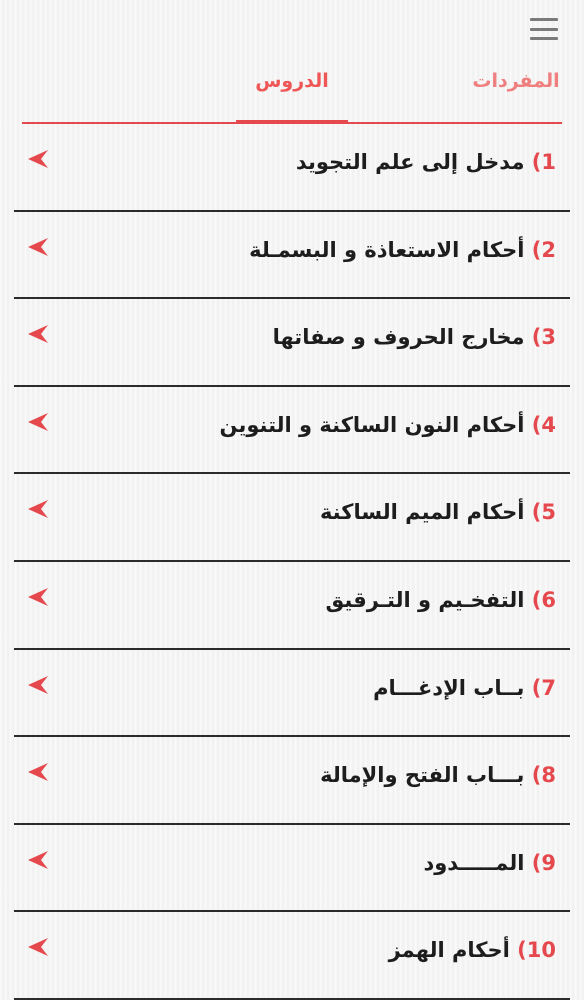  Describe the element at coordinates (449, 950) in the screenshot. I see `lesson-label: أحكام الهمز` at that location.